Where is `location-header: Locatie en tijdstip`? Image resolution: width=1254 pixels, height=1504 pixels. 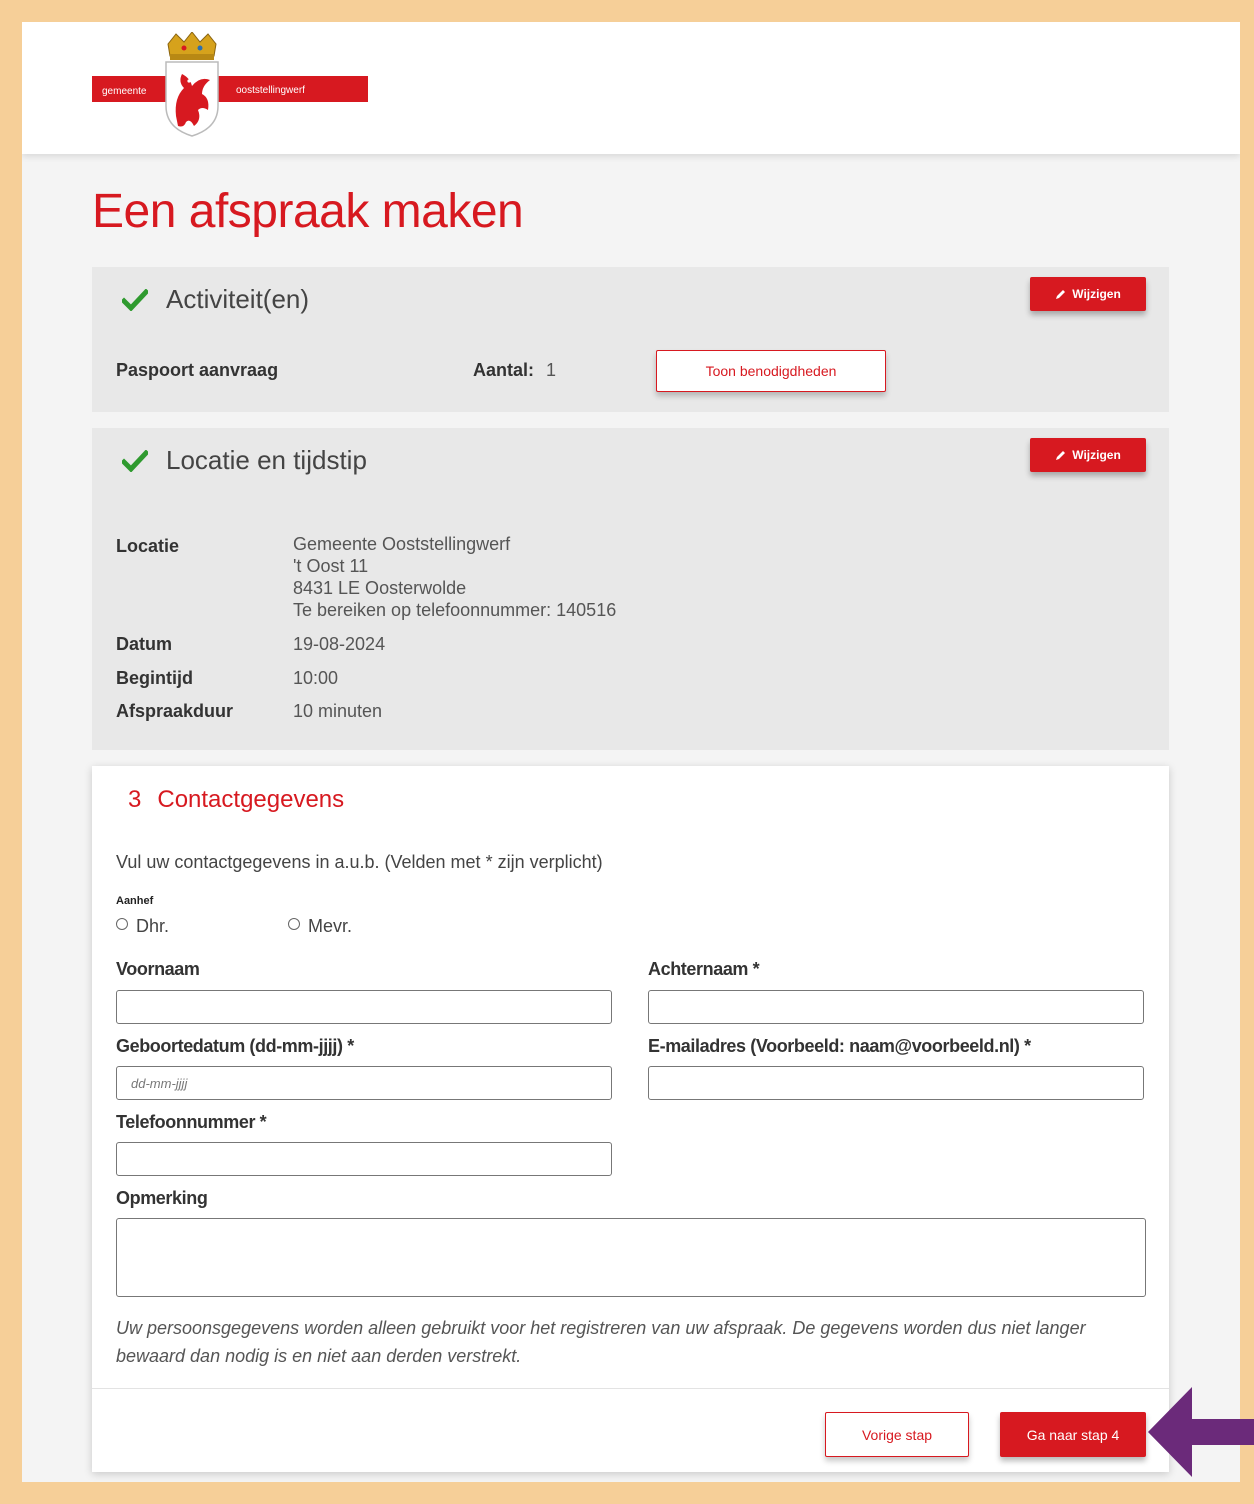
location-header: Locatie en tijdstip is located at coordinates (244, 460).